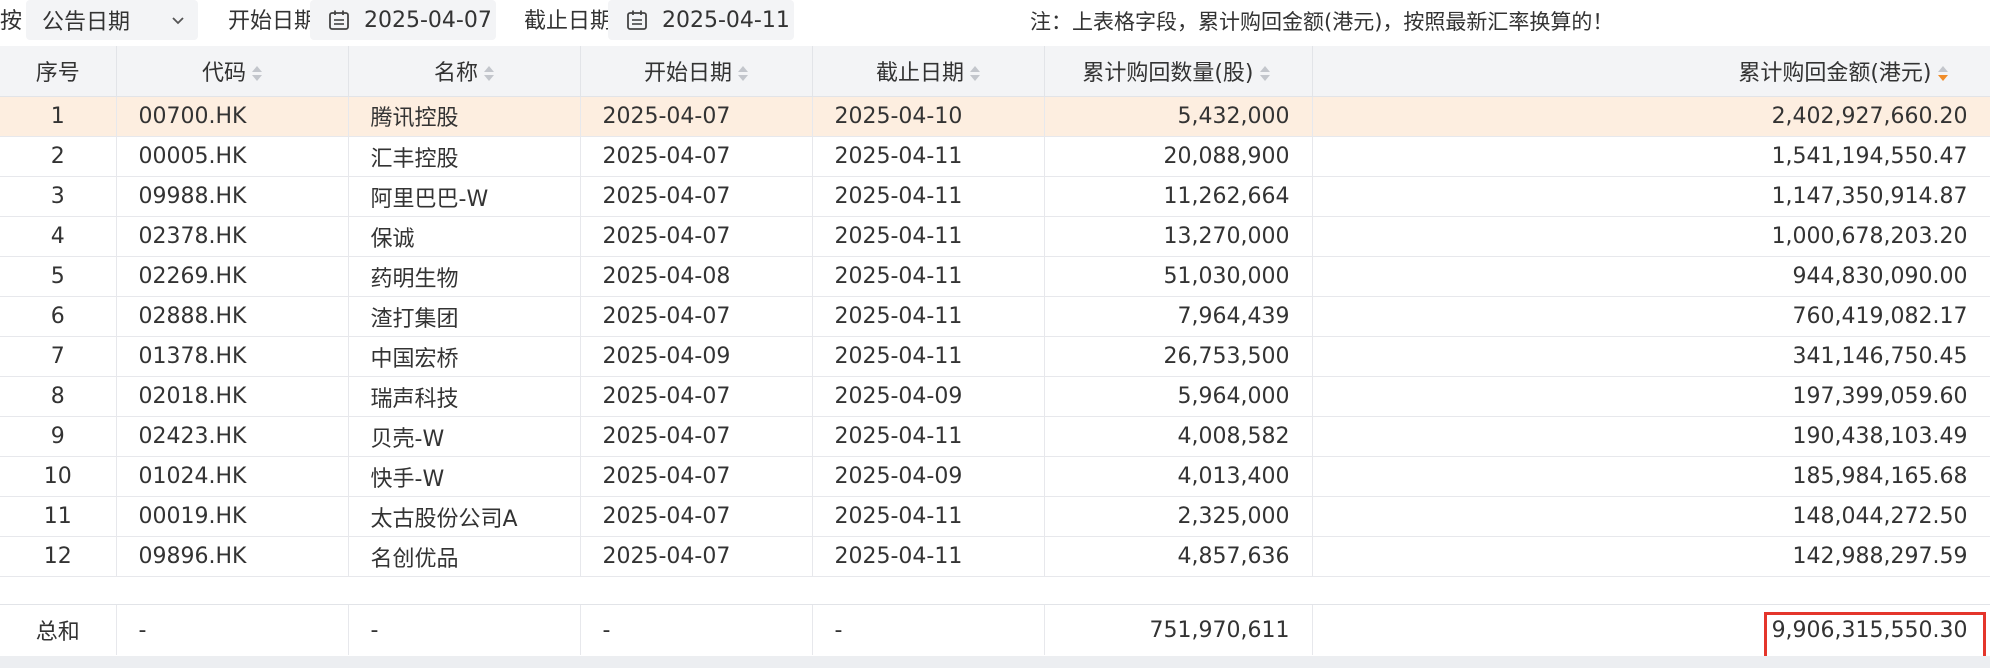 This screenshot has width=1990, height=668. Describe the element at coordinates (1178, 236) in the screenshot. I see `cell-quantity: 13,270,000` at that location.